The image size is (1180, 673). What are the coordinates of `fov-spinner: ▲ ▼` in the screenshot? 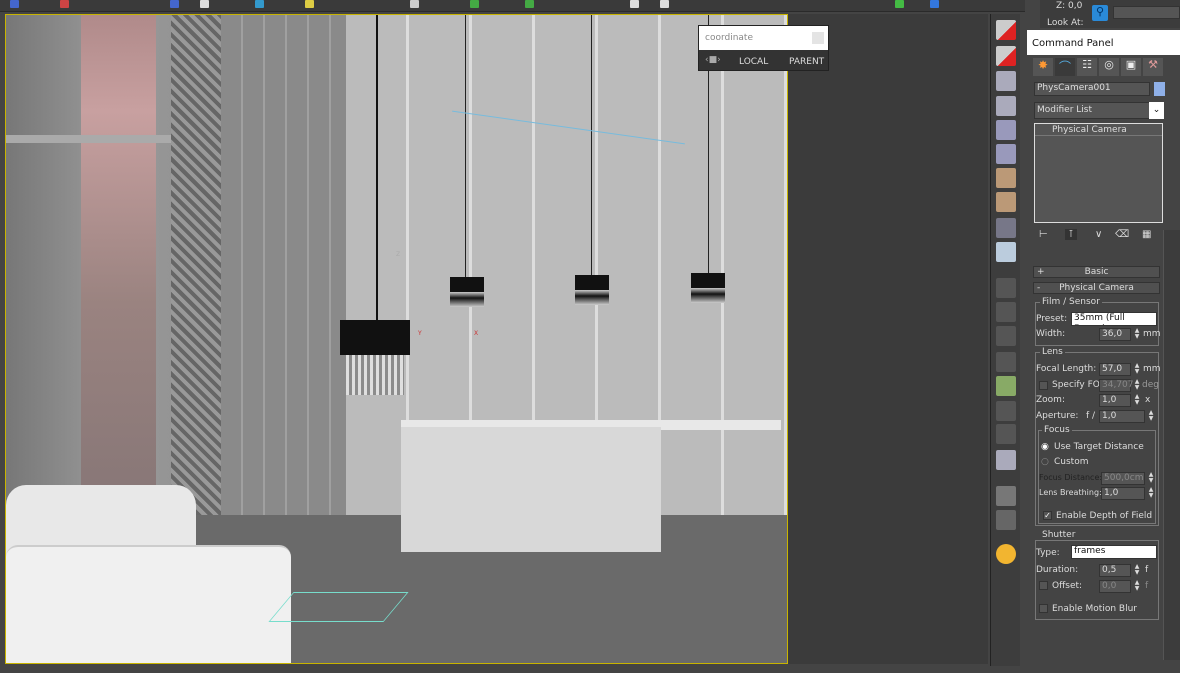 It's located at (1137, 385).